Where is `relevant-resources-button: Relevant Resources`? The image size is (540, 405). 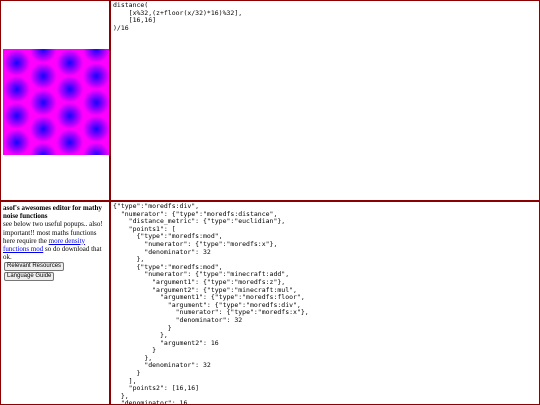
relevant-resources-button: Relevant Resources is located at coordinates (34, 267).